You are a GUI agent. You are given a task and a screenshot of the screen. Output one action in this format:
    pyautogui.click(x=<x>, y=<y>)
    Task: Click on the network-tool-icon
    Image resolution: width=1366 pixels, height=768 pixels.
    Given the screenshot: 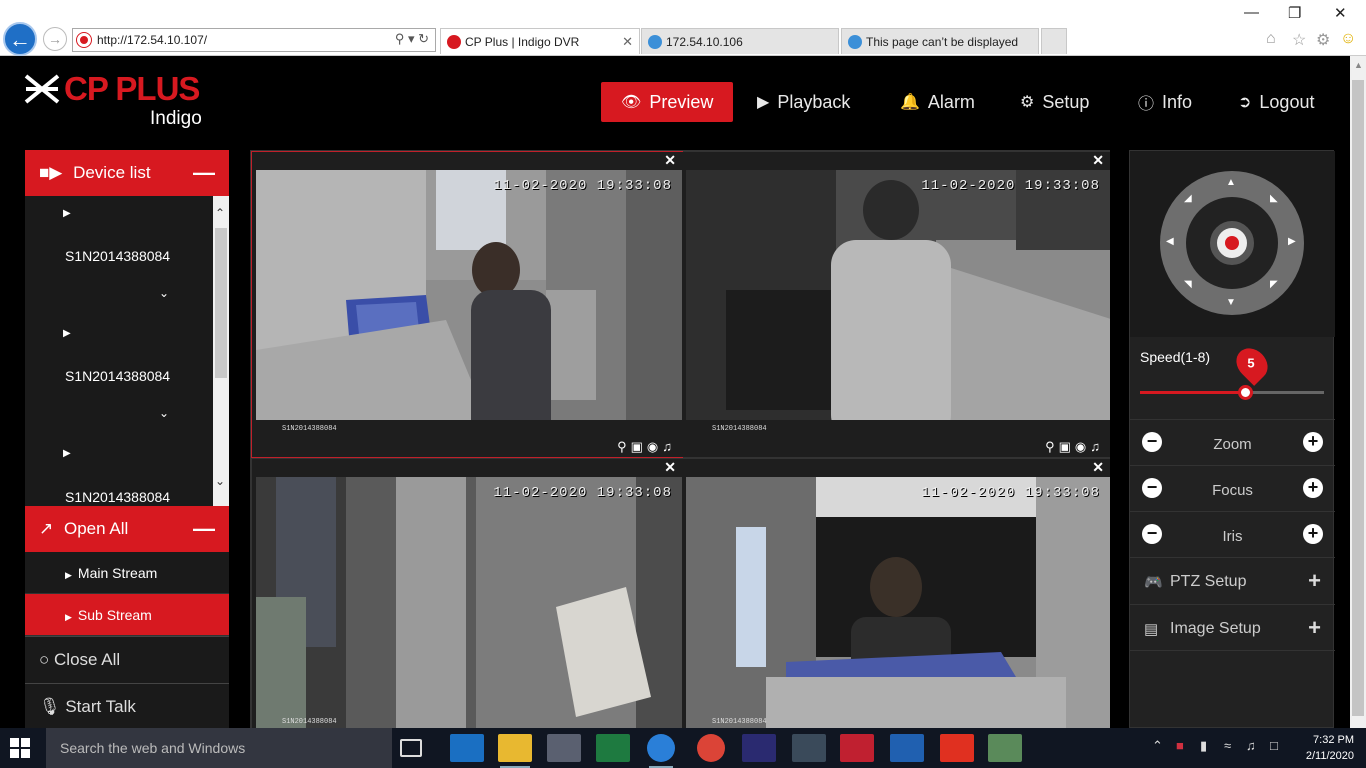 What is the action you would take?
    pyautogui.click(x=809, y=748)
    